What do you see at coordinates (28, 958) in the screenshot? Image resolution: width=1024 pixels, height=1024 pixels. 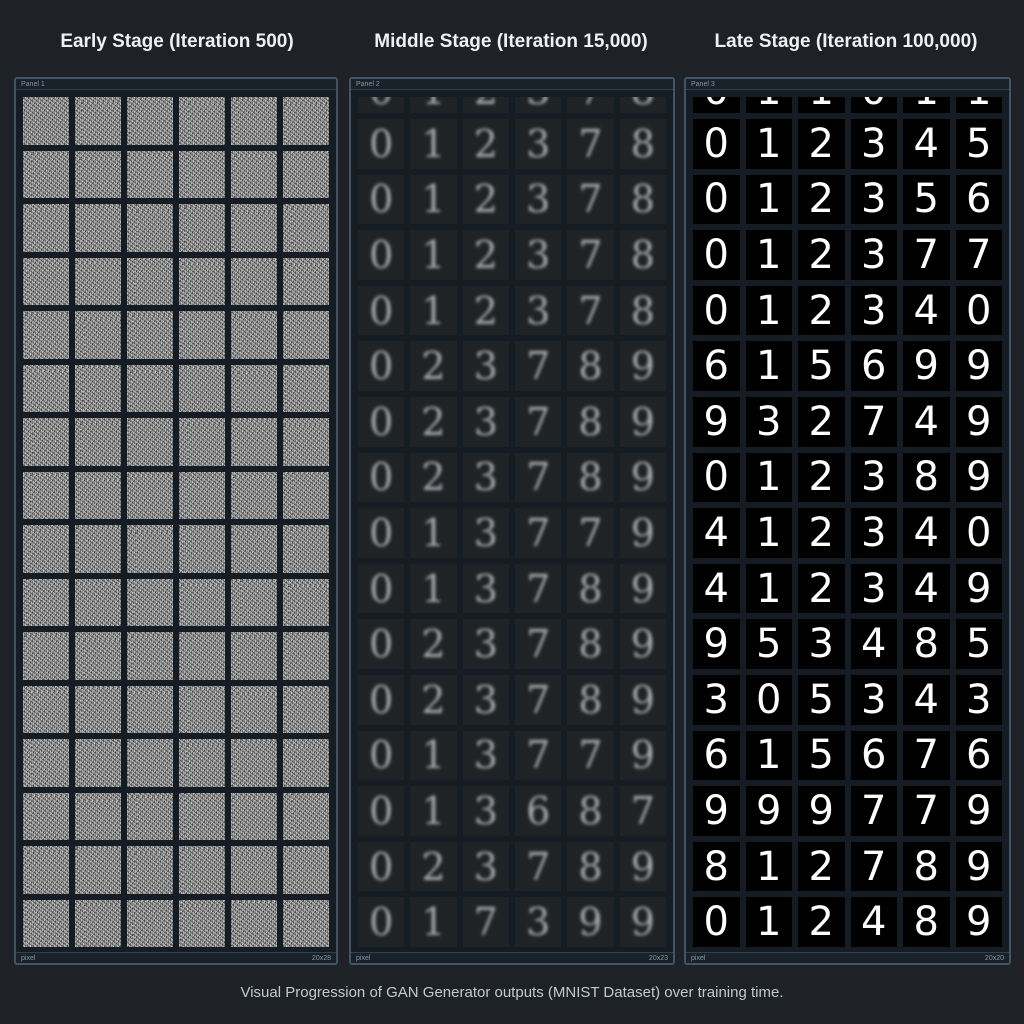 I see `panel-footer-left: pixel` at bounding box center [28, 958].